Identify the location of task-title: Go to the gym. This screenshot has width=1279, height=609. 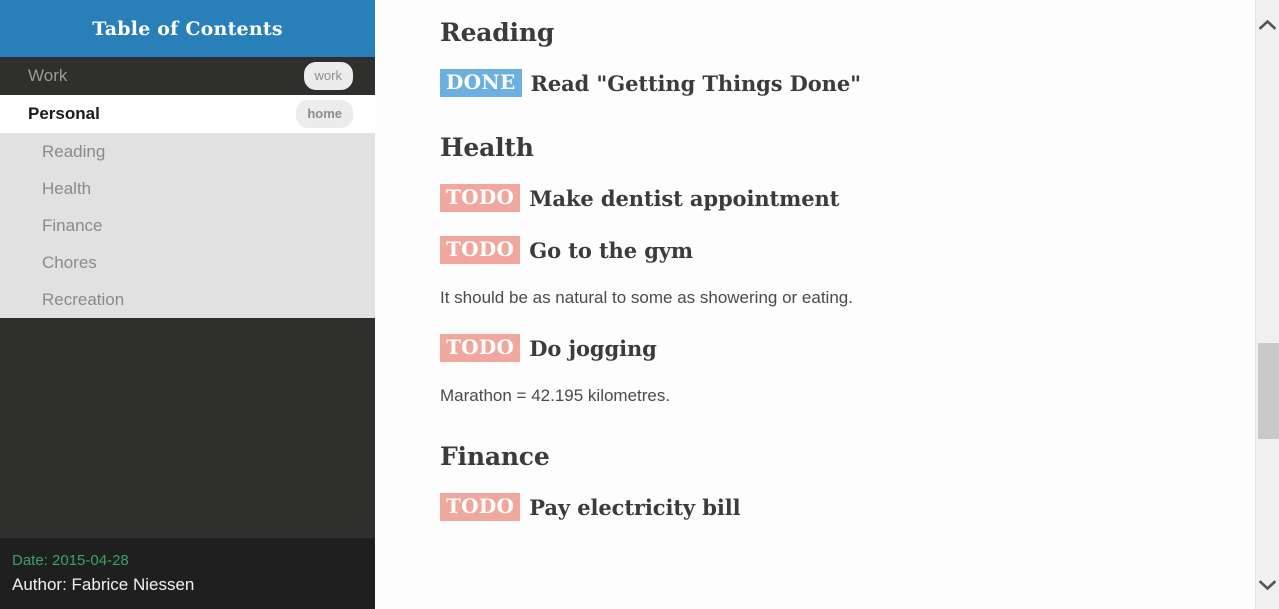
(611, 250).